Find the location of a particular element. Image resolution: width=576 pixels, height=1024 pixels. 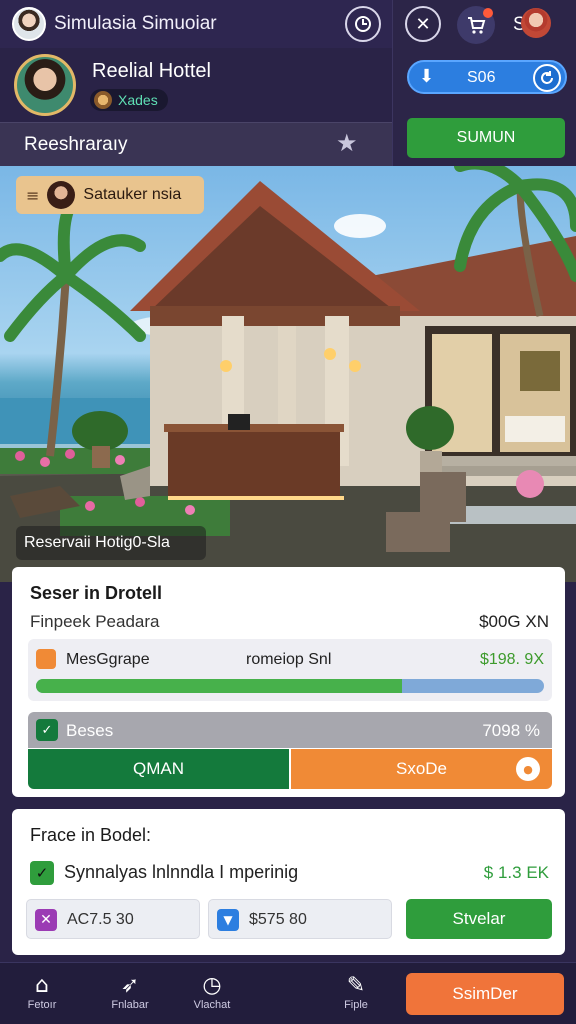

refresh-glyph is located at coordinates (547, 77).